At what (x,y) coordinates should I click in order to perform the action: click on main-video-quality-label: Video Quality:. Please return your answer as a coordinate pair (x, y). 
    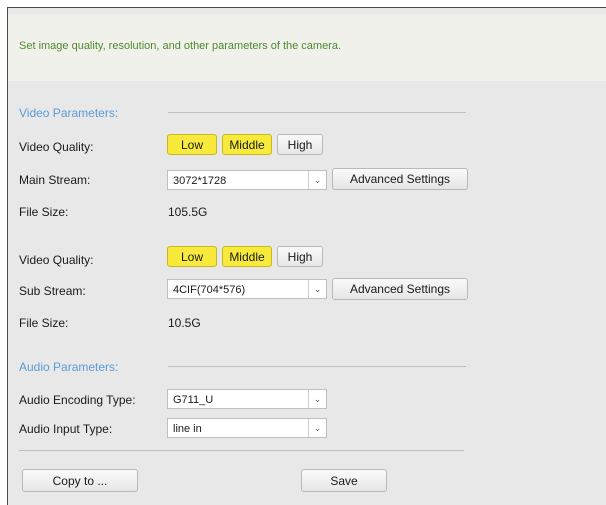
    Looking at the image, I should click on (56, 147).